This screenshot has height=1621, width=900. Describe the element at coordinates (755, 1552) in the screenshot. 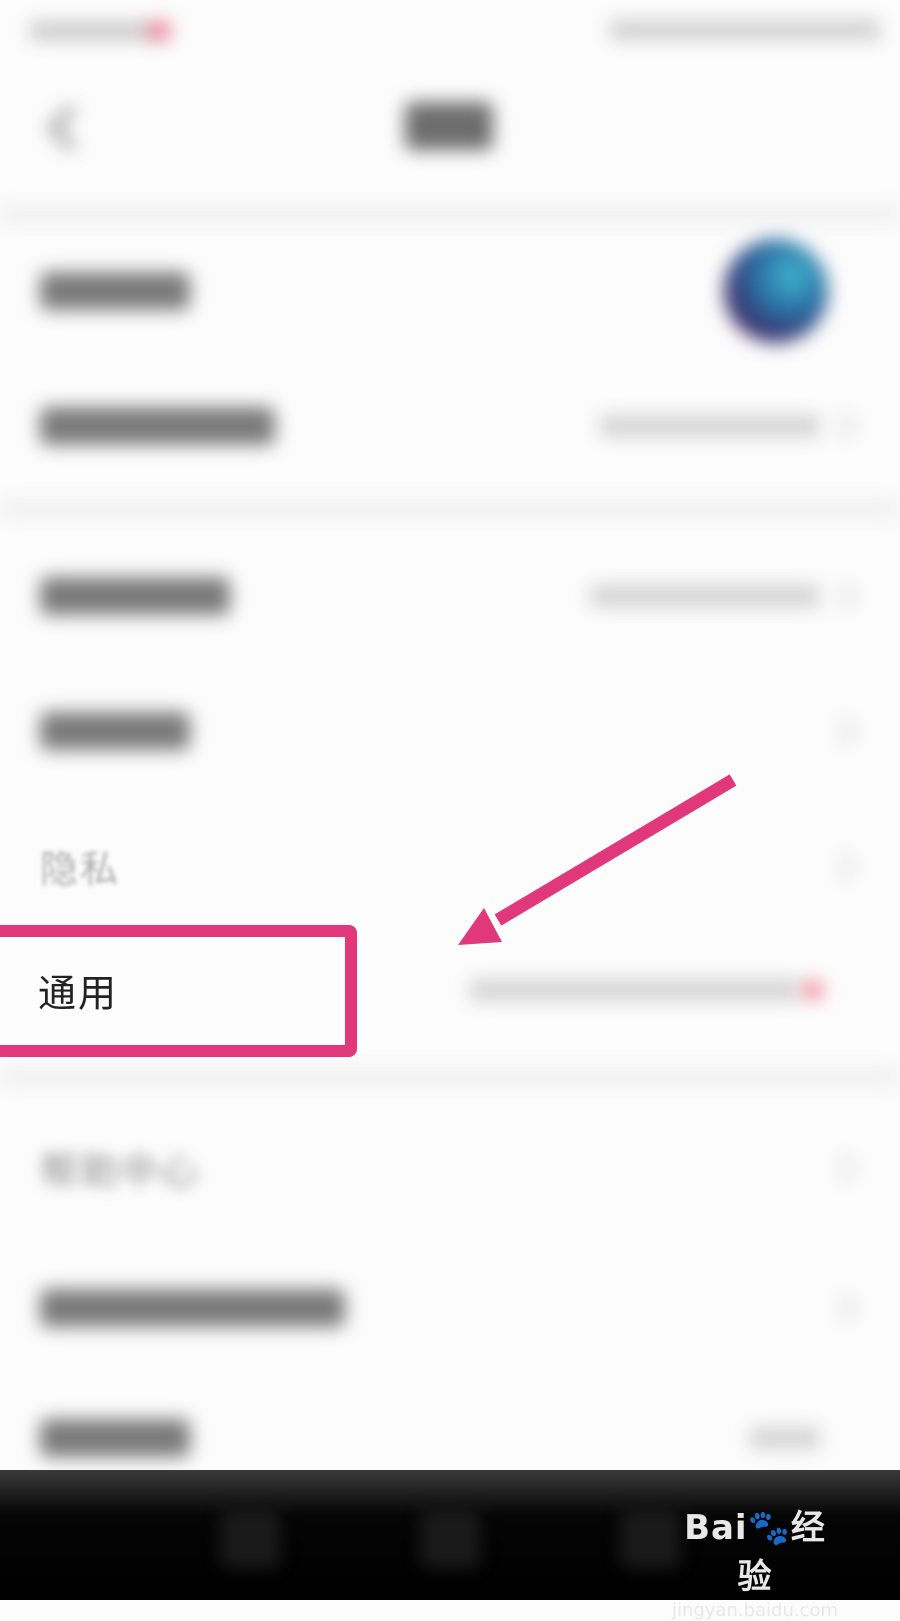

I see `watermark-logo: Bai🐾经验` at that location.